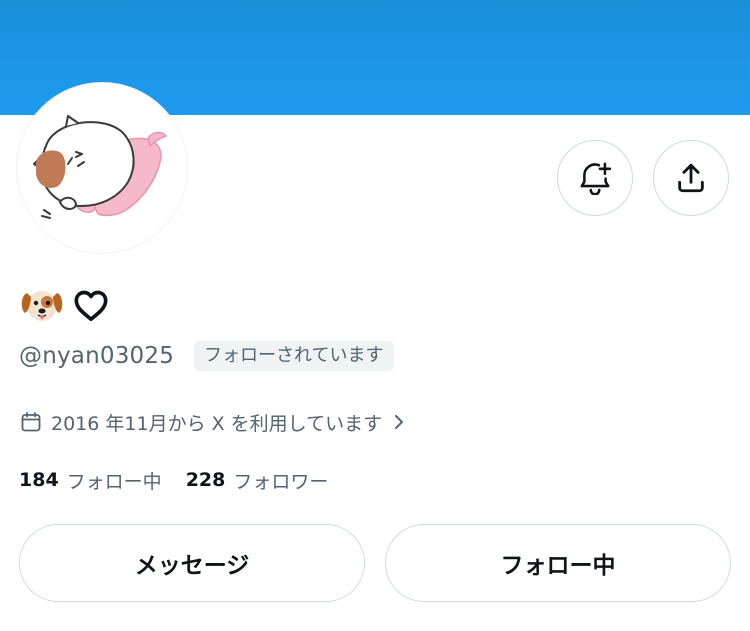  What do you see at coordinates (294, 356) in the screenshot?
I see `follows-you-badge: フォローされています` at bounding box center [294, 356].